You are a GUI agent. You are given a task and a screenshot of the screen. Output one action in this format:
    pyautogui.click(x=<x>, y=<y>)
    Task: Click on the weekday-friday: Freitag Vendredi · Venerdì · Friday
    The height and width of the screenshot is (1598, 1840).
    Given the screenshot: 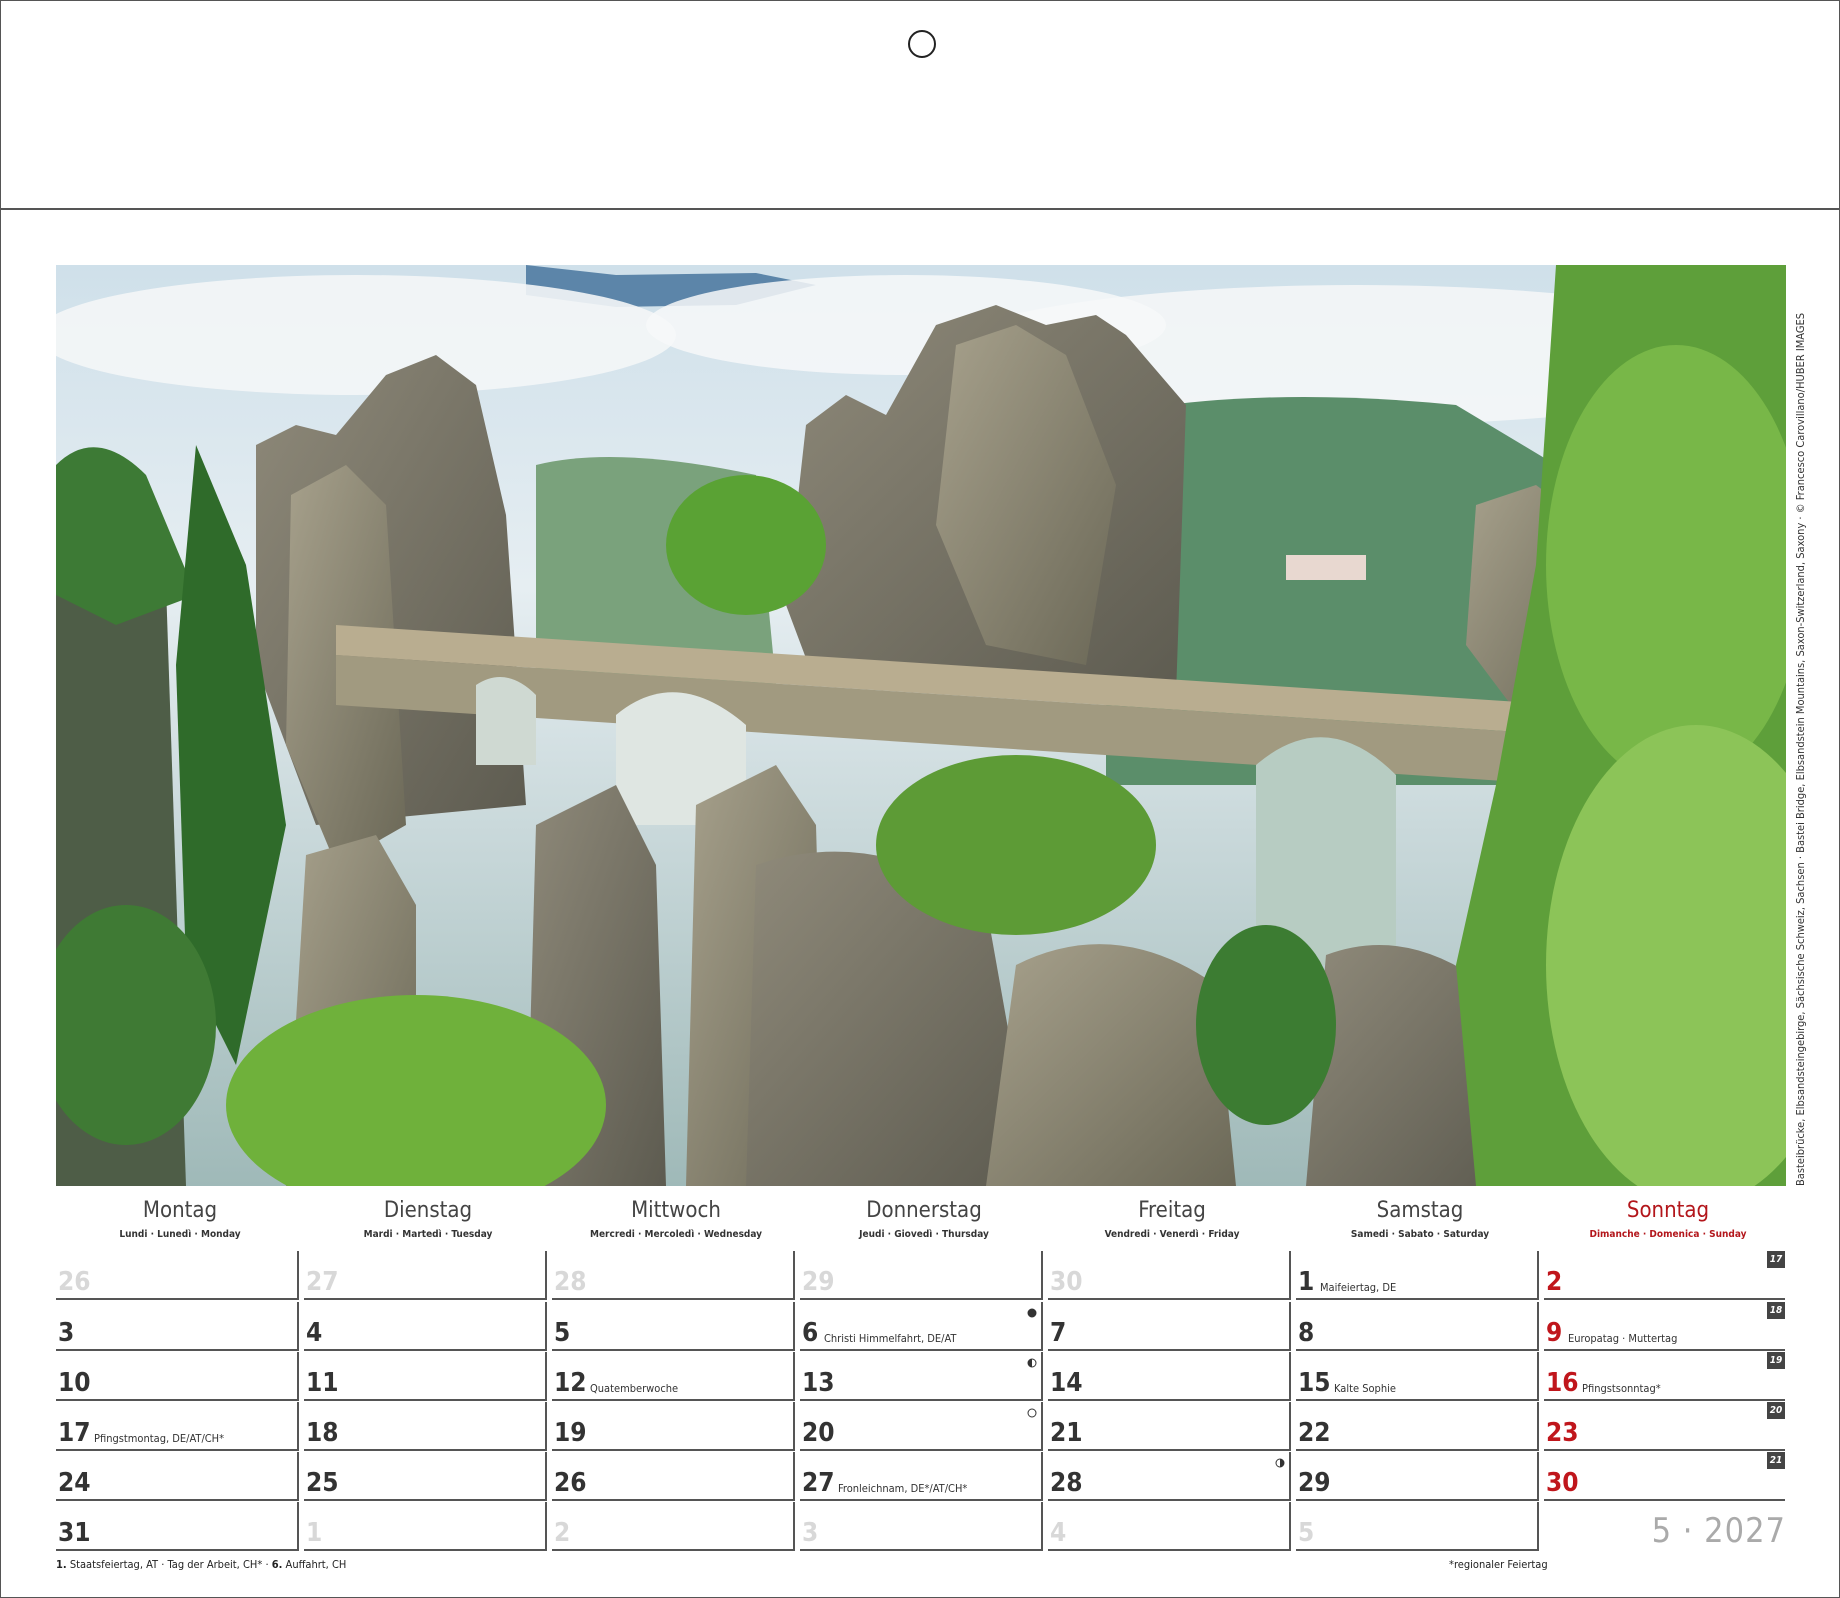 What is the action you would take?
    pyautogui.click(x=1172, y=1219)
    